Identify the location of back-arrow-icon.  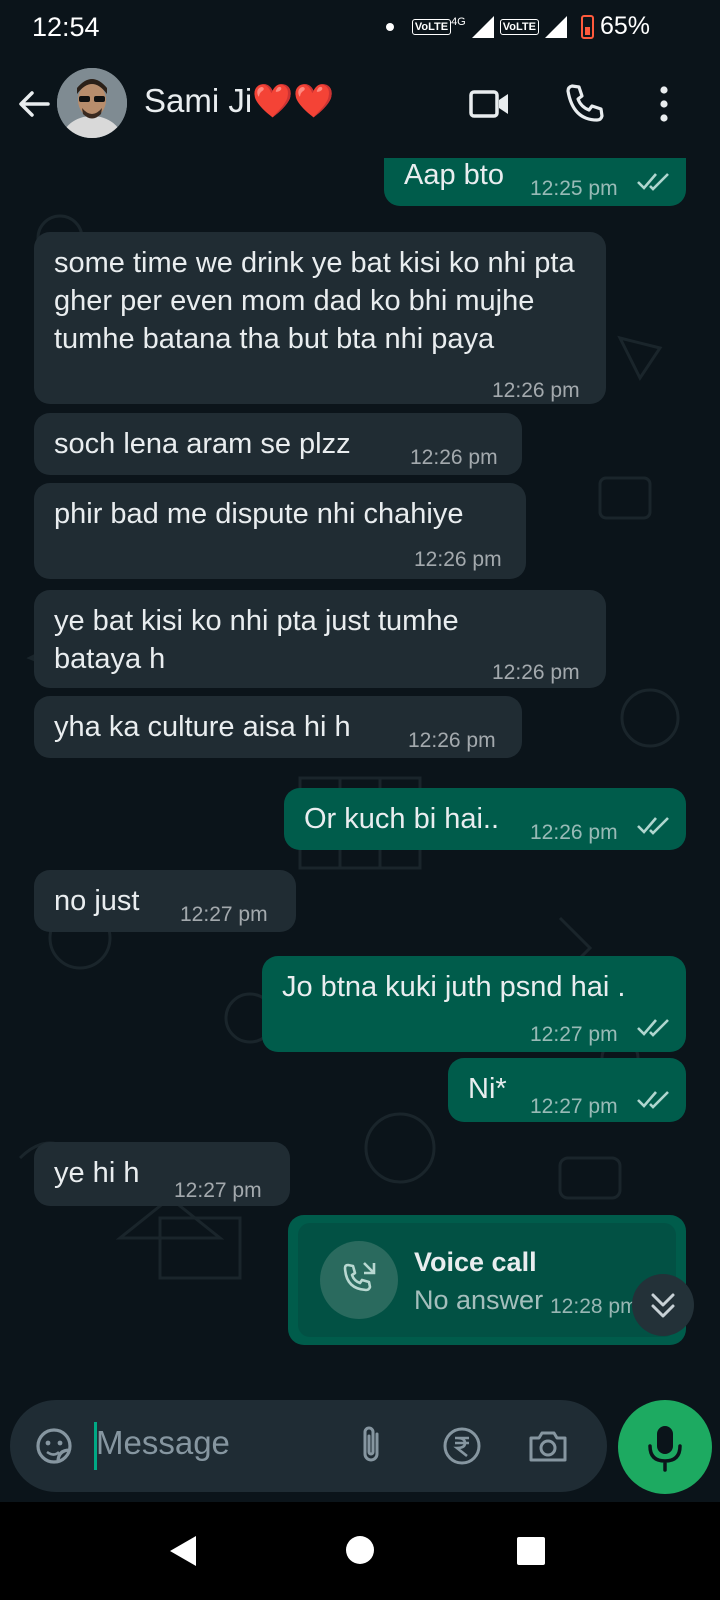
(34, 104).